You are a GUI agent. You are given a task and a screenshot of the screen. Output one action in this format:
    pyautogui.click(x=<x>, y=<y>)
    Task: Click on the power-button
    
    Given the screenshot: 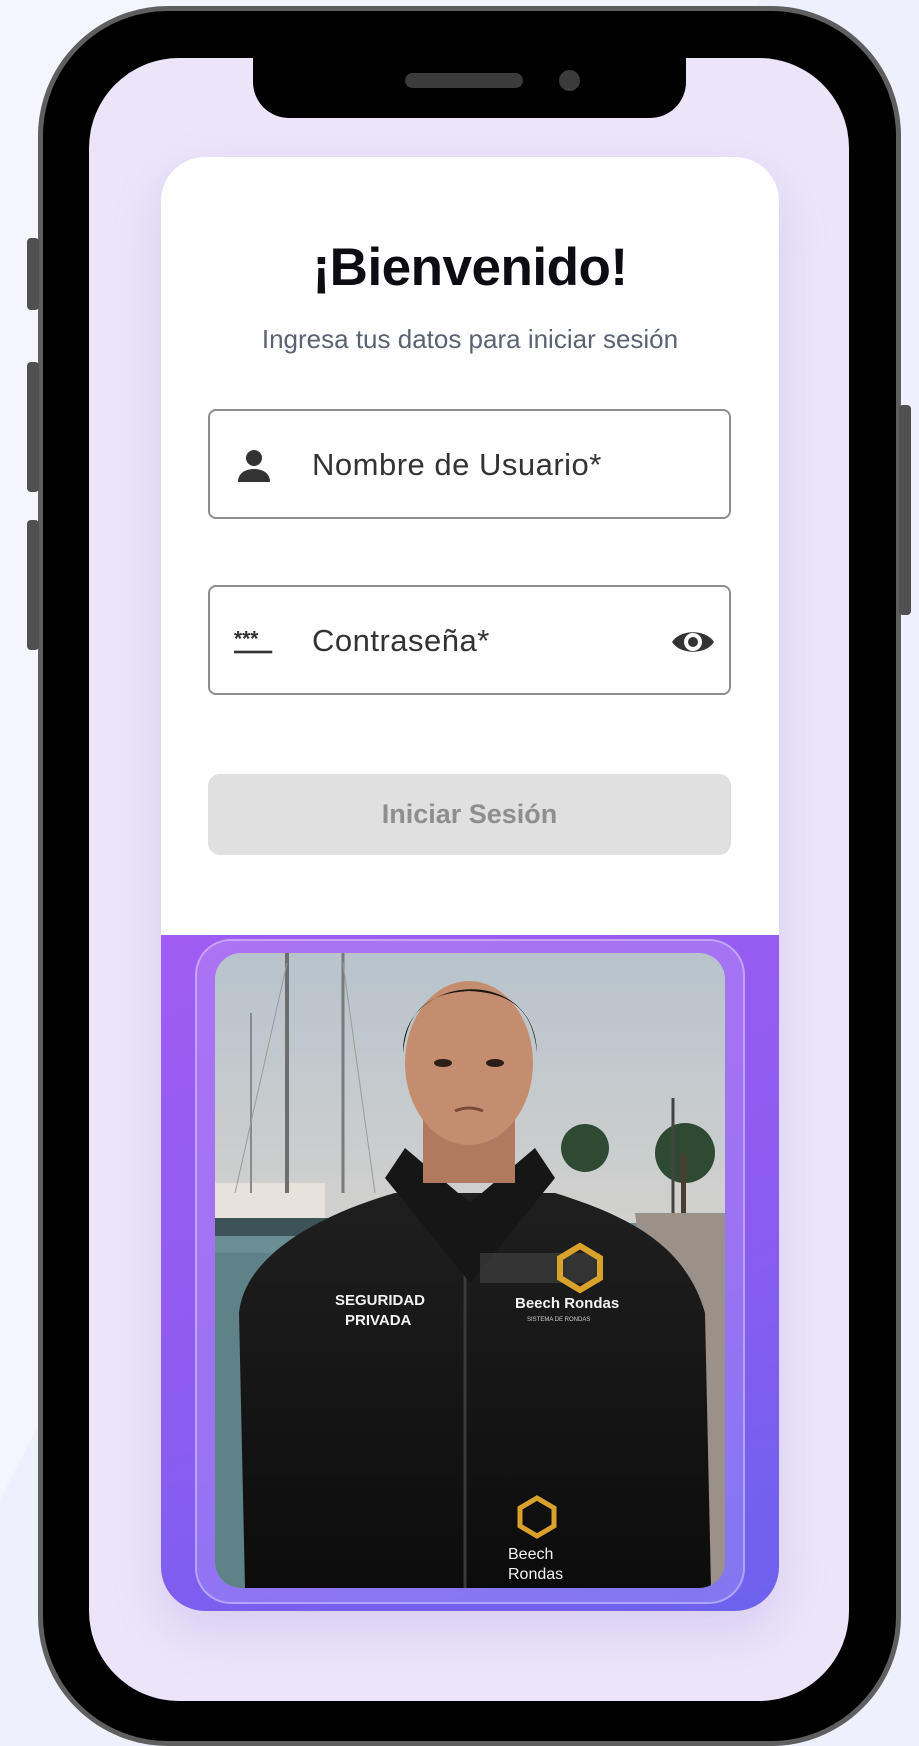 What is the action you would take?
    pyautogui.click(x=905, y=510)
    